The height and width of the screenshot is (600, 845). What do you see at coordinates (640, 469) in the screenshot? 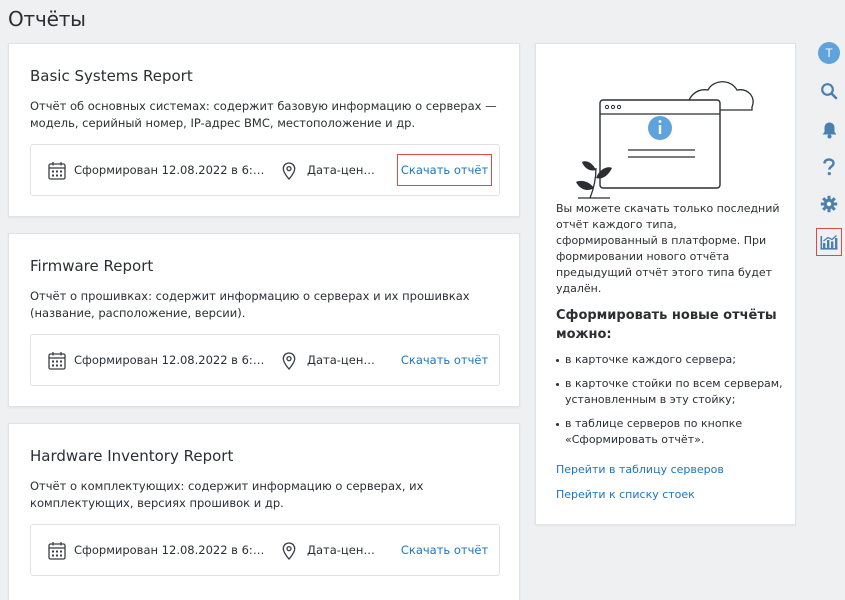
I see `servers-table-link: Перейти в таблицу серверов` at bounding box center [640, 469].